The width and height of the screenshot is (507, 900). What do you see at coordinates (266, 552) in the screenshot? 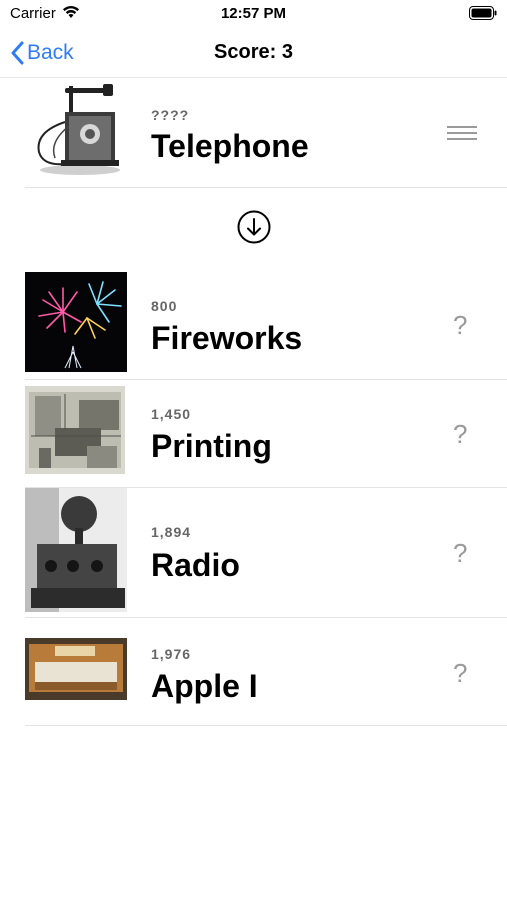
I see `timeline-row: 1,894 Radio ?` at bounding box center [266, 552].